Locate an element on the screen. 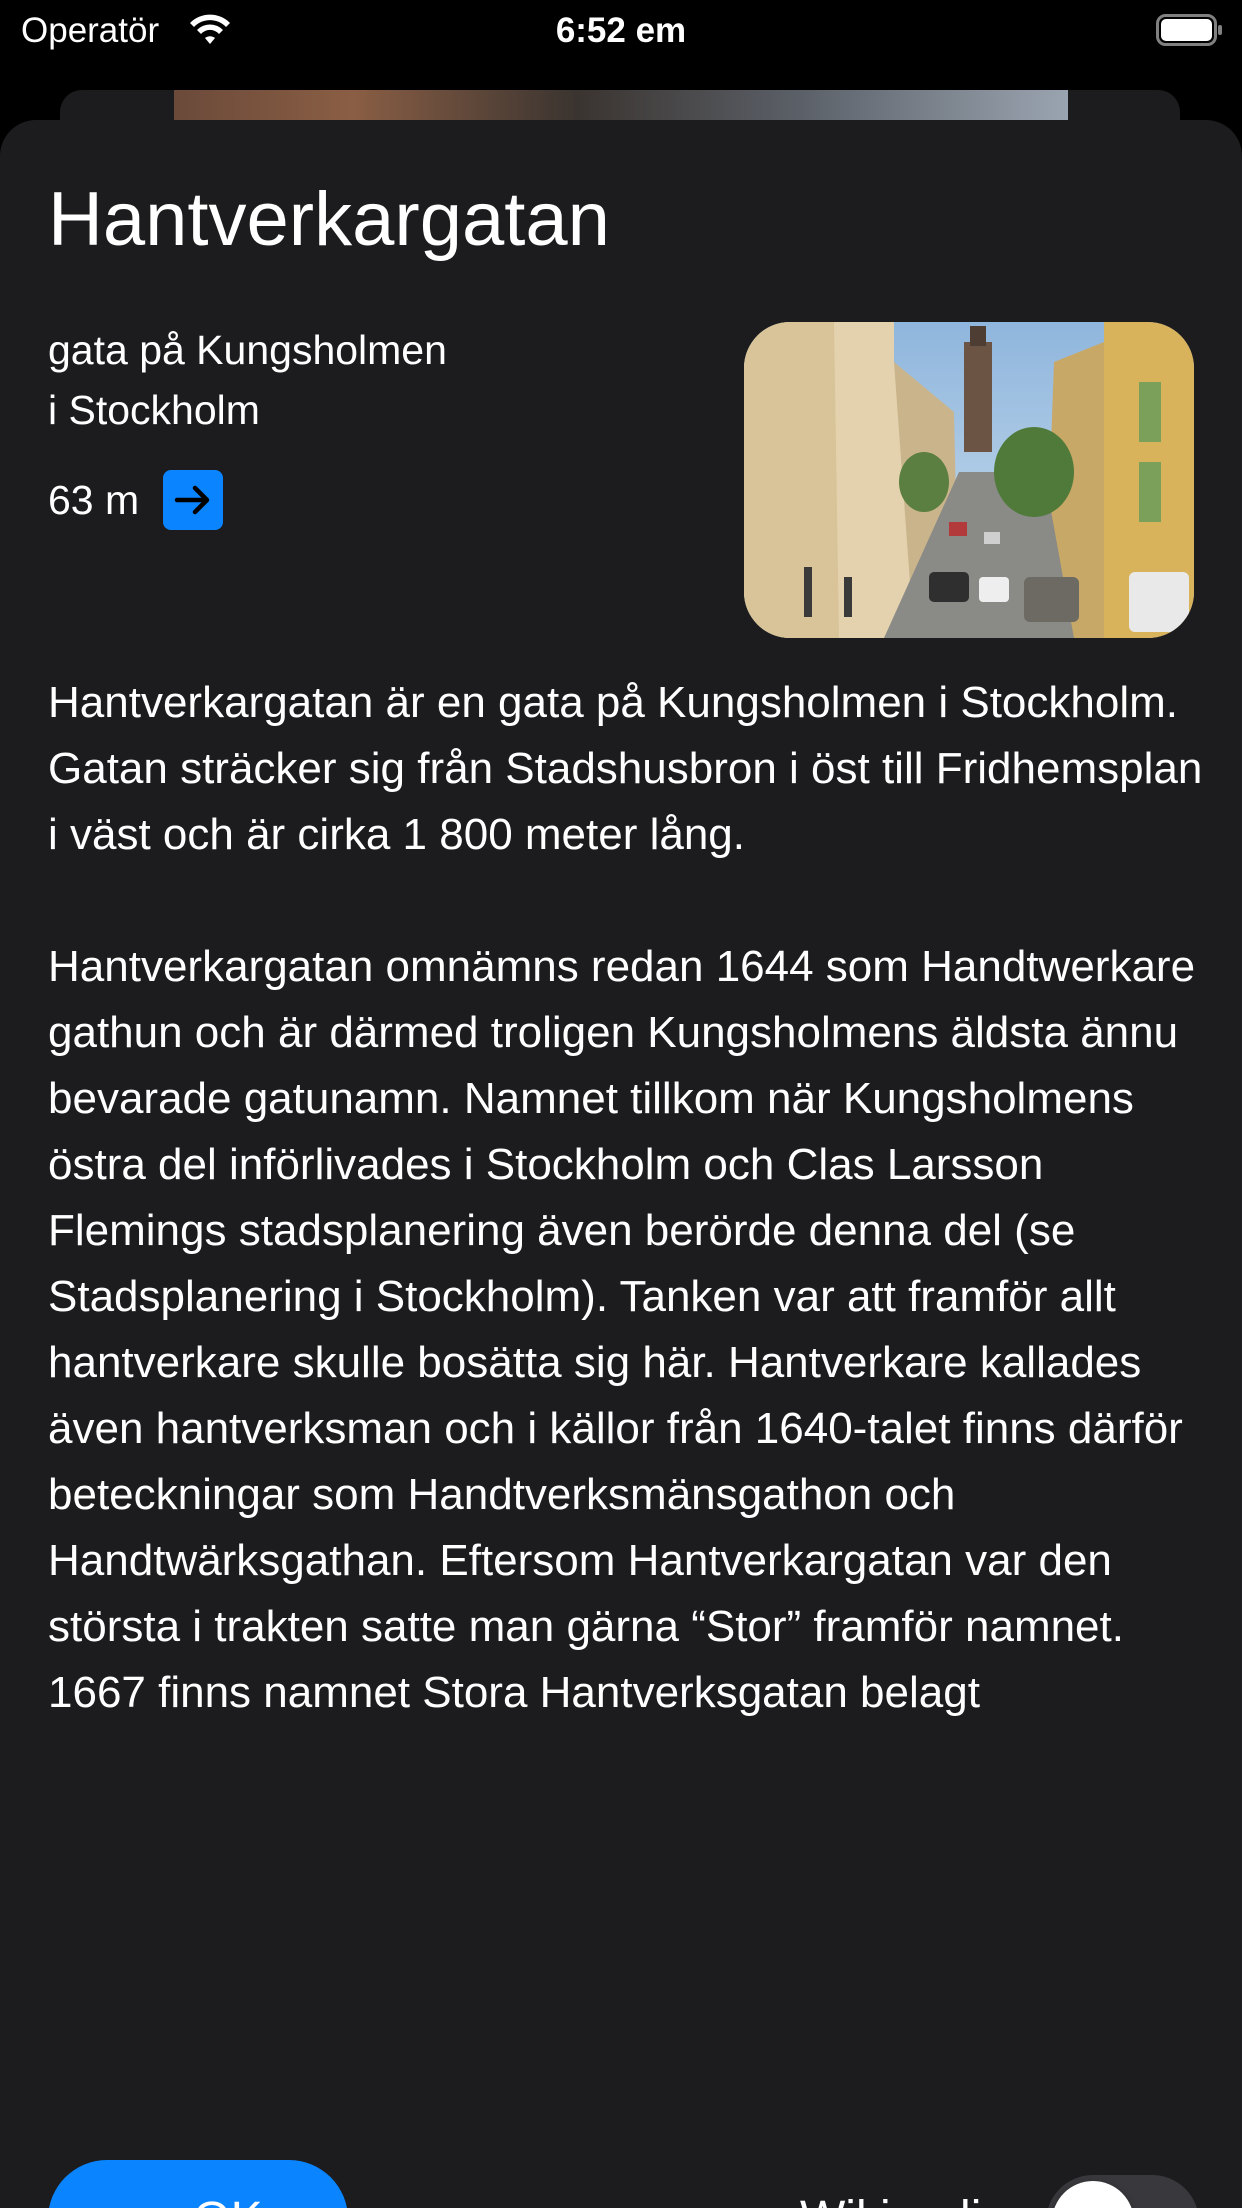  status-bar: Operatör 6:52 em is located at coordinates (621, 31).